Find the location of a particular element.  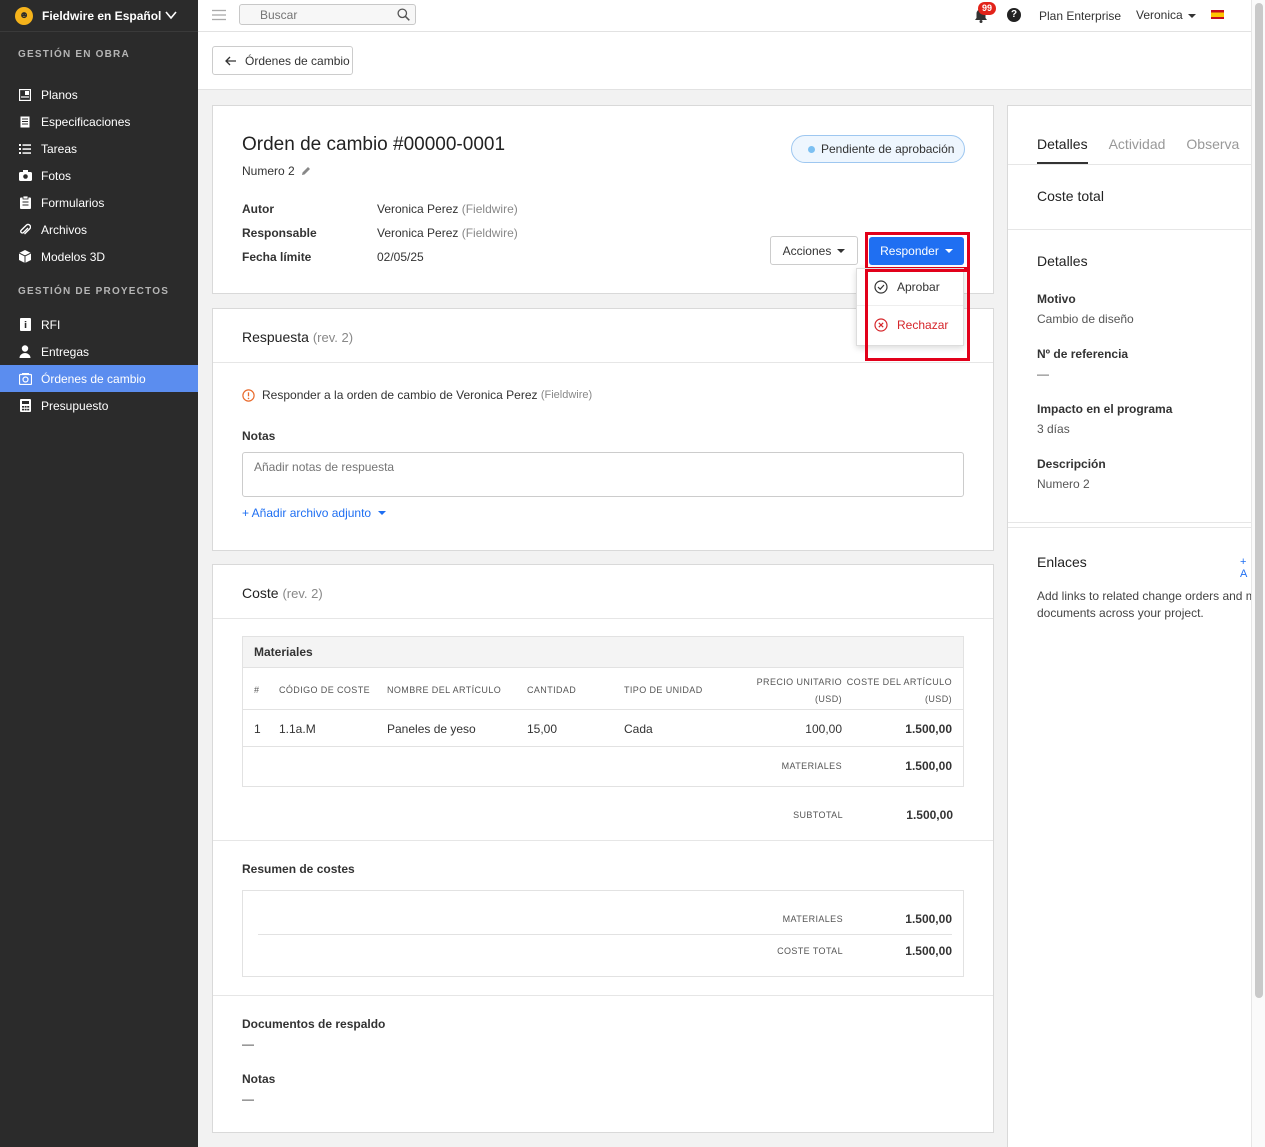

add-attachment-link: + Añadir archivo adjunto is located at coordinates (314, 513).